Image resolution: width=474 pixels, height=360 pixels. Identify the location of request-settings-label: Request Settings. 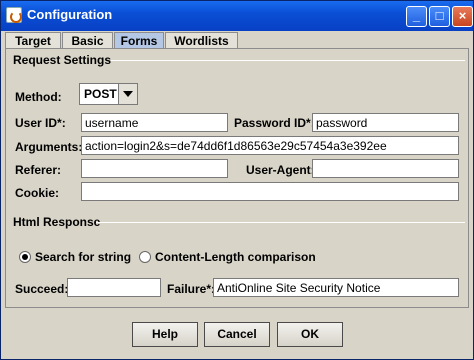
(62, 60).